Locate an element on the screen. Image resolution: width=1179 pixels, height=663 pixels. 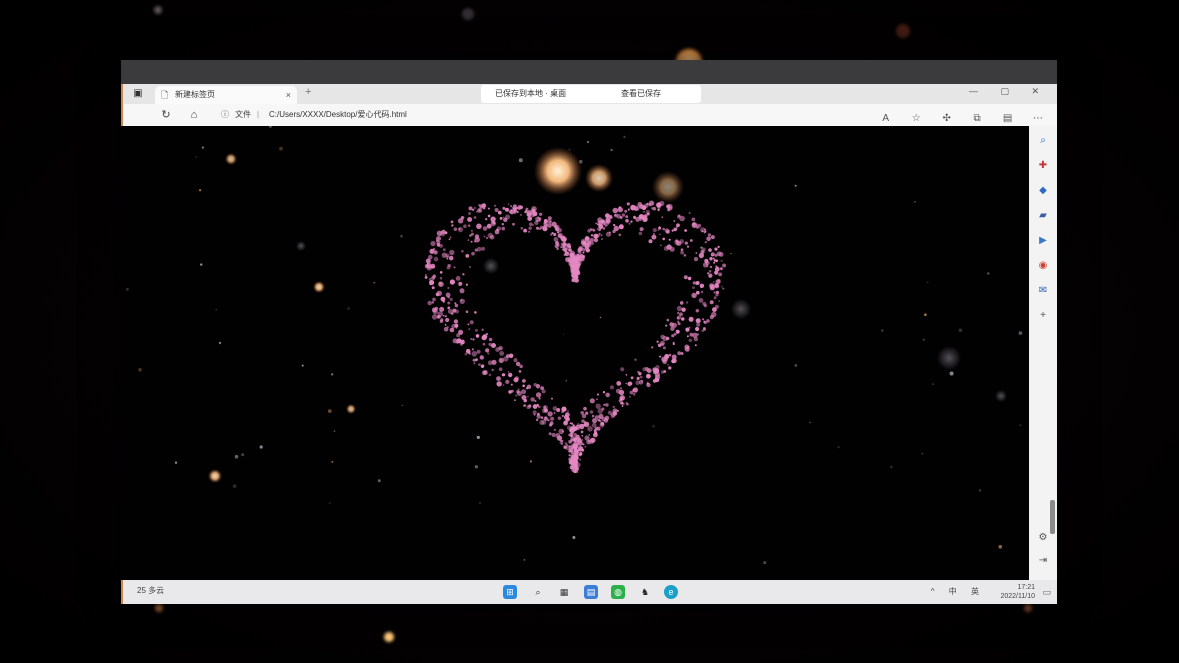
start-icon: ⊞ is located at coordinates (510, 592).